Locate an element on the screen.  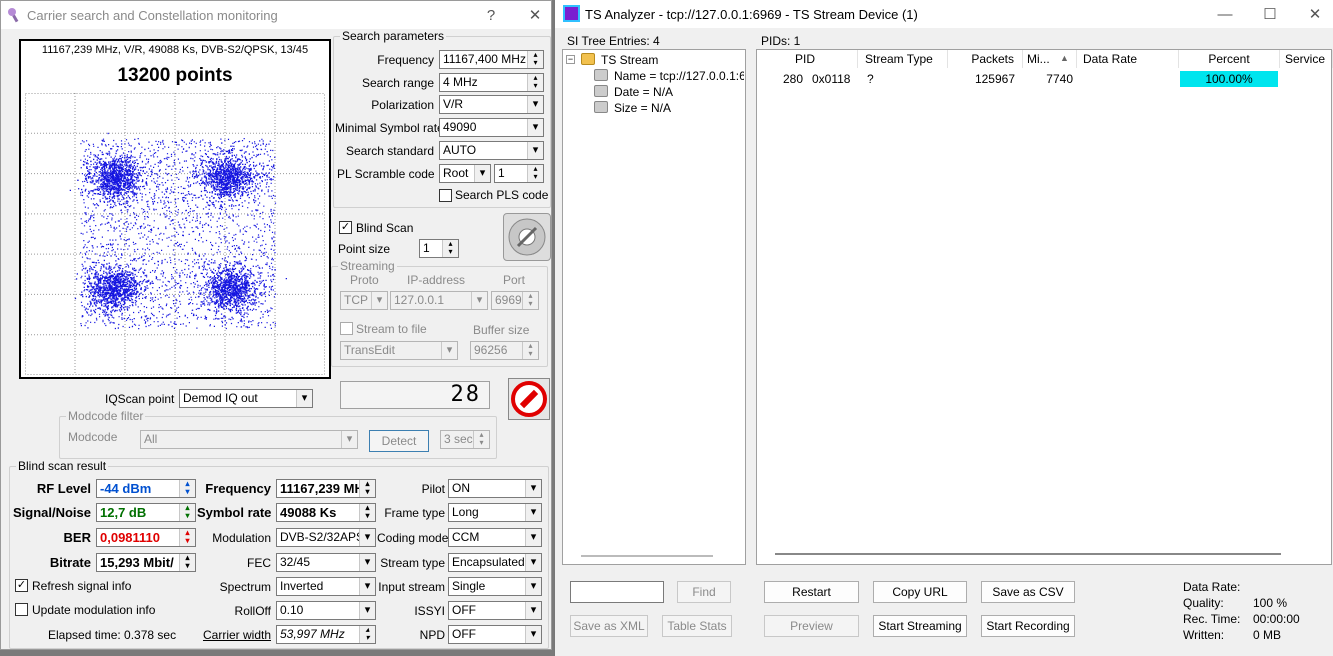
start-recording-button: Start Recording is located at coordinates (1028, 626).